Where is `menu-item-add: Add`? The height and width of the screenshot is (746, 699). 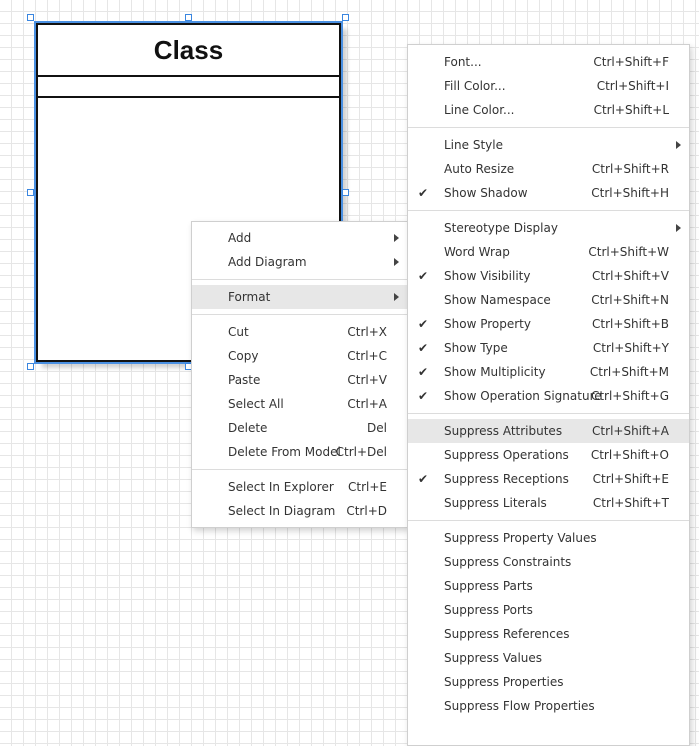
menu-item-add: Add is located at coordinates (299, 238).